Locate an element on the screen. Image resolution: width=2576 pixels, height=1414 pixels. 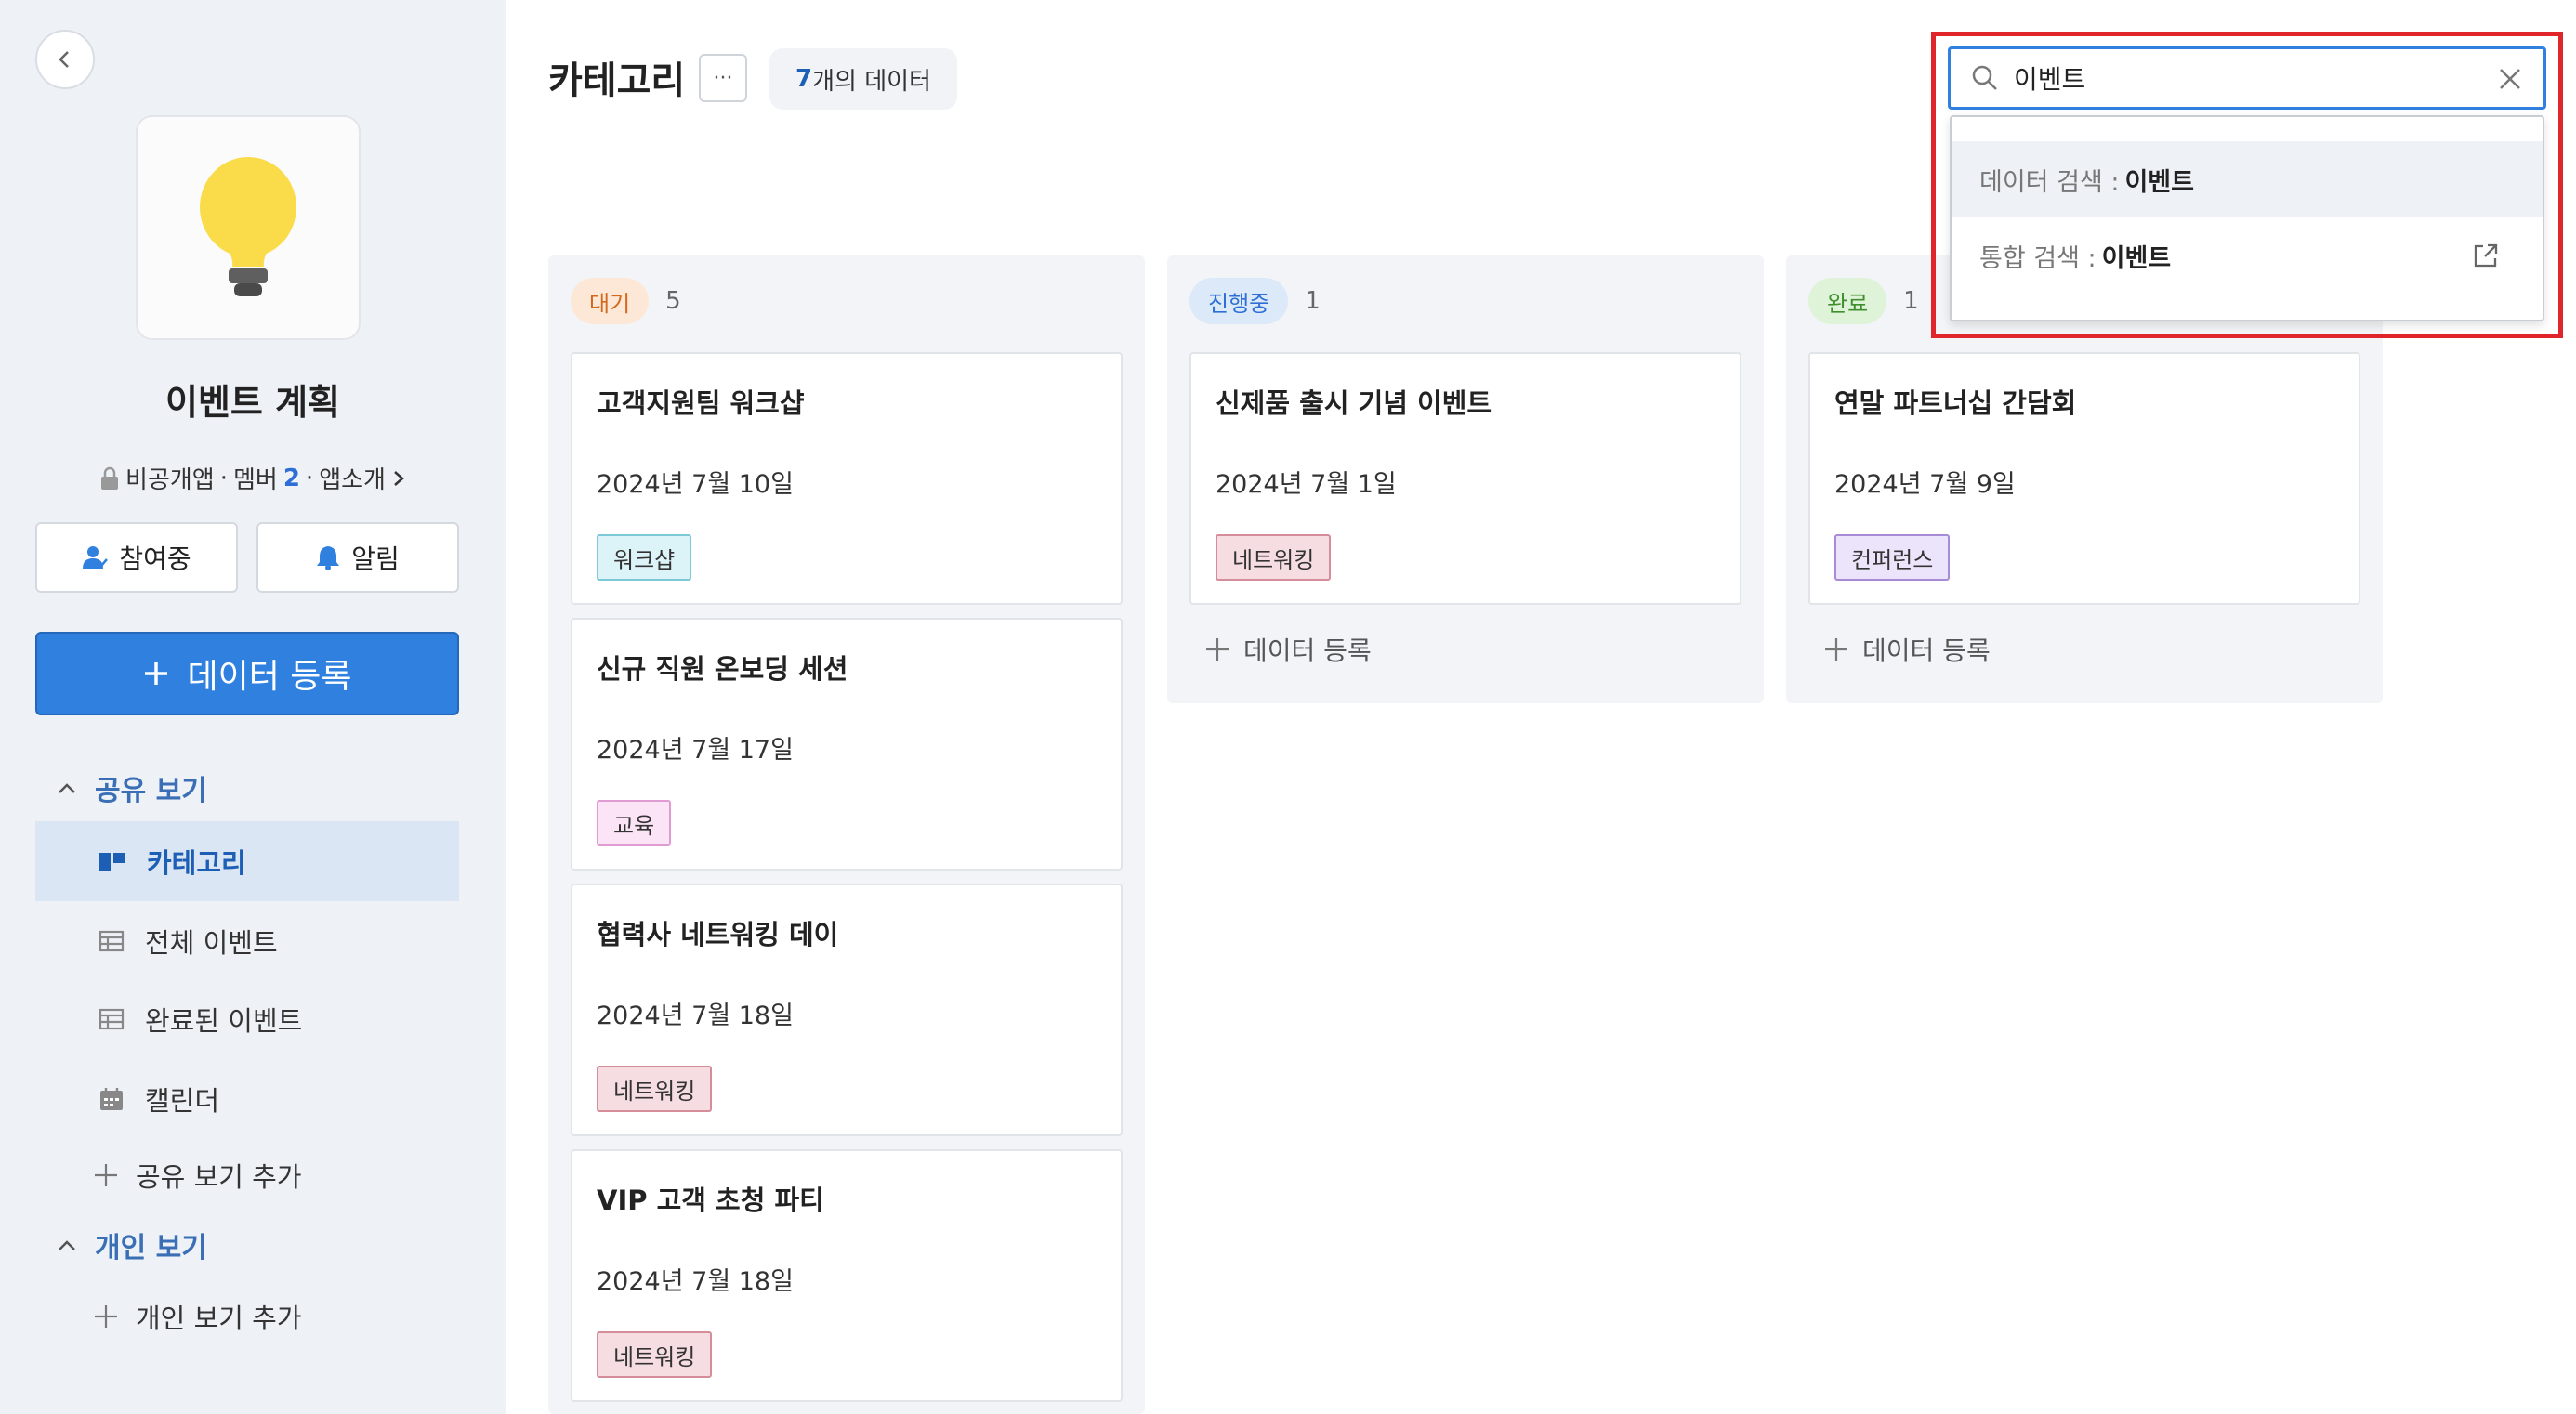
page-title: 카테고리 is located at coordinates (617, 80).